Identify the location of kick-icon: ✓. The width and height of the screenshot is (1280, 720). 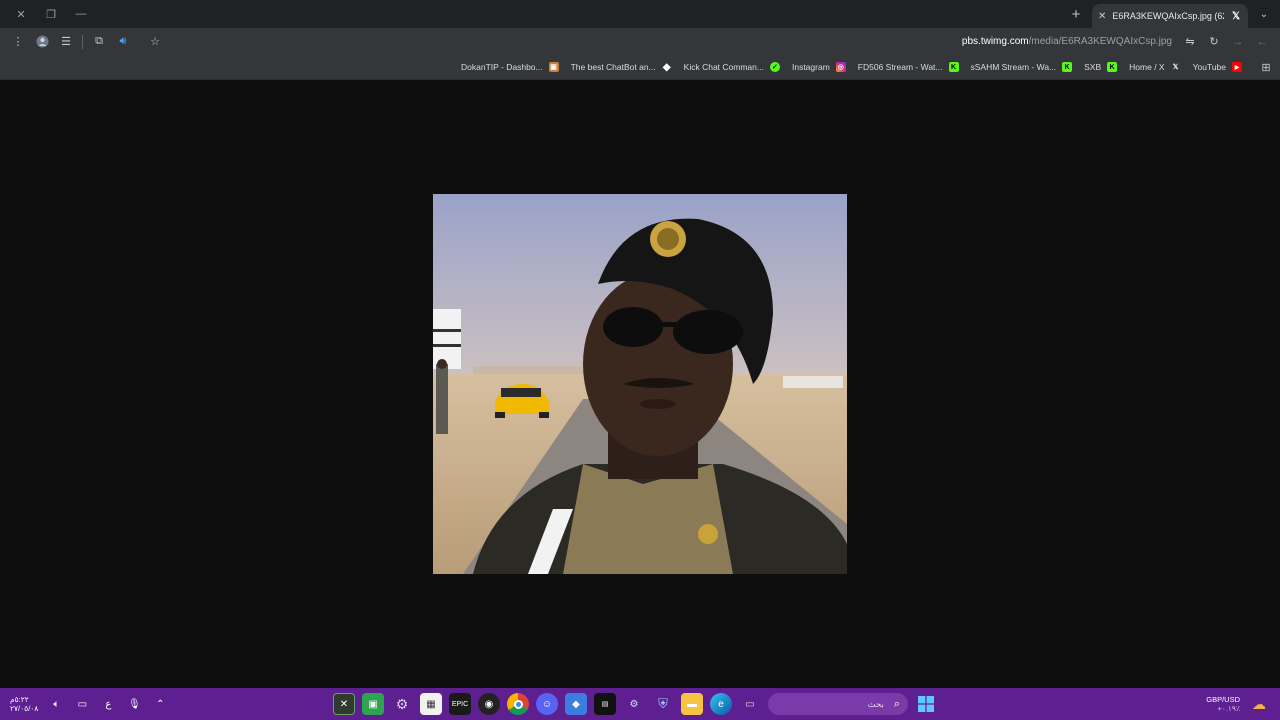
(774, 67).